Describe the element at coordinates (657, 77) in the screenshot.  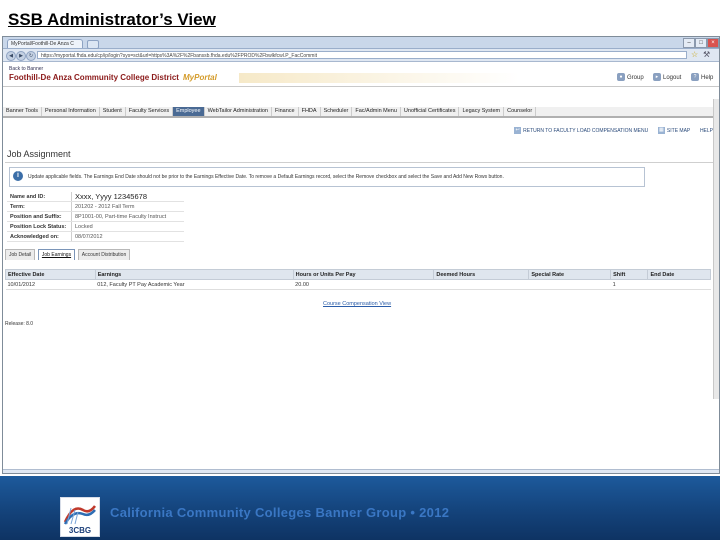
I see `logout-icon: ▸` at that location.